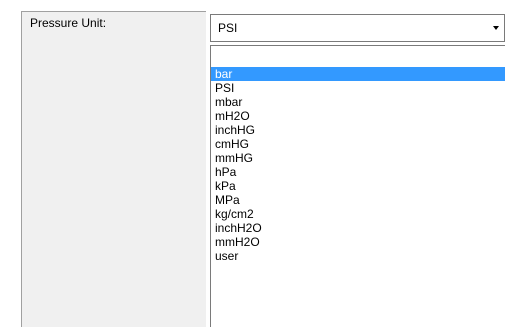  Describe the element at coordinates (358, 130) in the screenshot. I see `list-item: inchHG` at that location.